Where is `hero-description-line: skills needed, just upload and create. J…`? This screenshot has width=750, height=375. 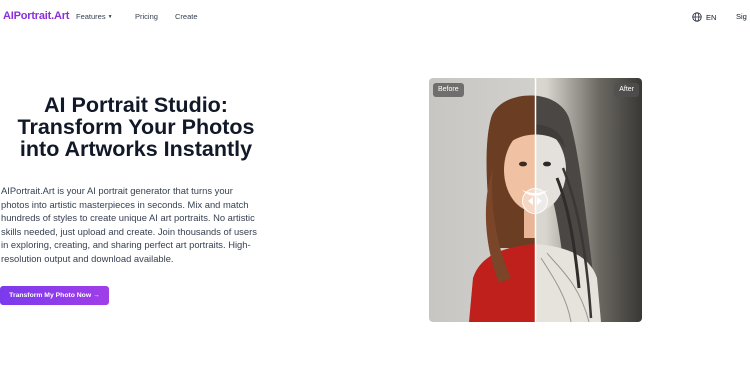 hero-description-line: skills needed, just upload and create. J… is located at coordinates (129, 231).